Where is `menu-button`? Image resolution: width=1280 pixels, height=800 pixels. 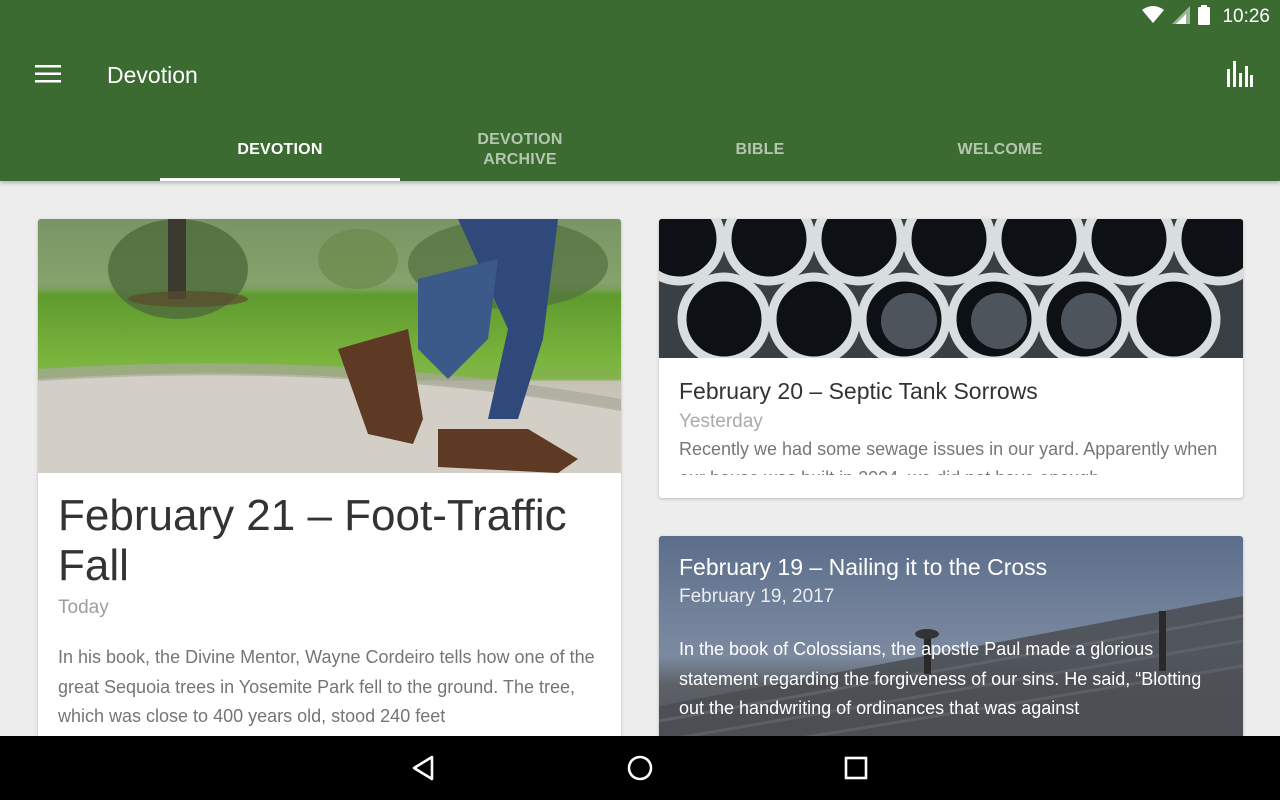 menu-button is located at coordinates (48, 76).